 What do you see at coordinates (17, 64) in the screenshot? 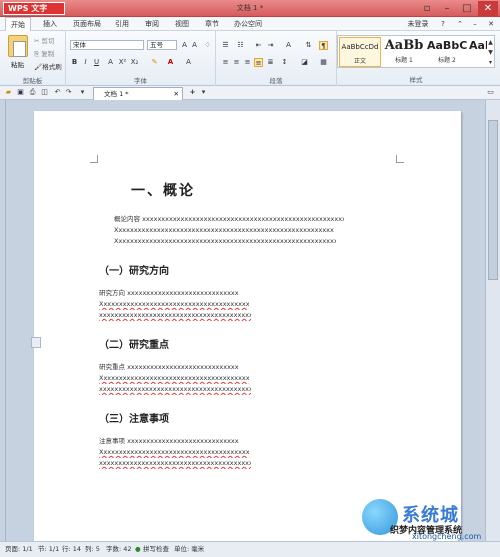
I see `paste-button-label: 粘贴` at bounding box center [17, 64].